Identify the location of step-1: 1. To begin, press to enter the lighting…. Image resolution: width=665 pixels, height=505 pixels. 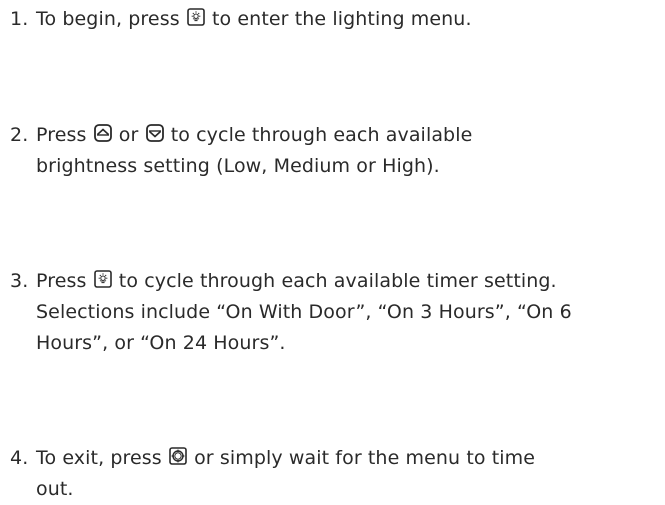
(336, 19).